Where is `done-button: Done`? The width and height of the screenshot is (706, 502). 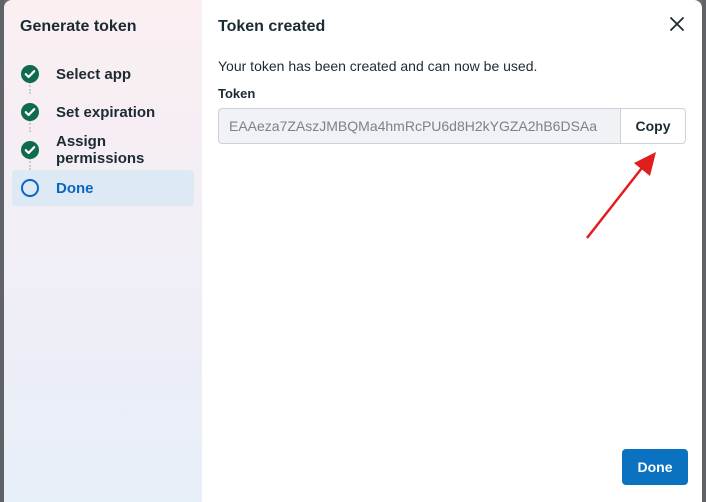 done-button: Done is located at coordinates (655, 467).